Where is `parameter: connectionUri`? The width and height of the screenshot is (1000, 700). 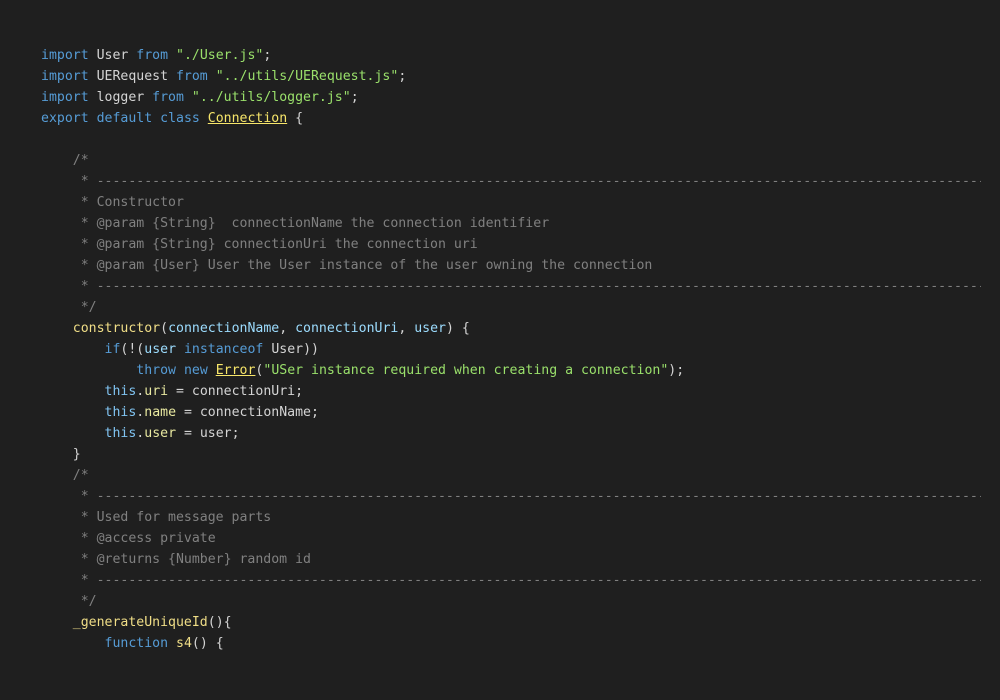
parameter: connectionUri is located at coordinates (347, 328).